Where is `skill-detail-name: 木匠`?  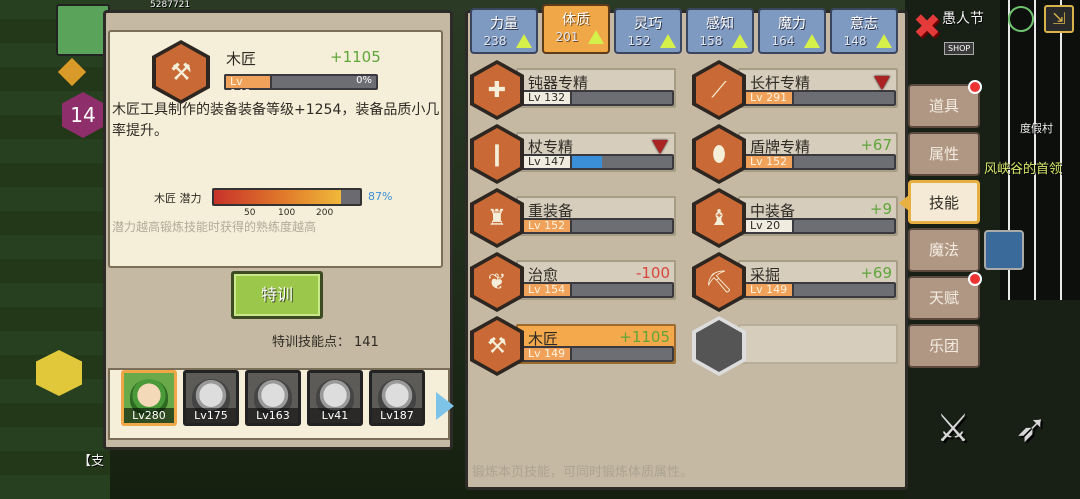
skill-detail-name: 木匠 is located at coordinates (241, 59).